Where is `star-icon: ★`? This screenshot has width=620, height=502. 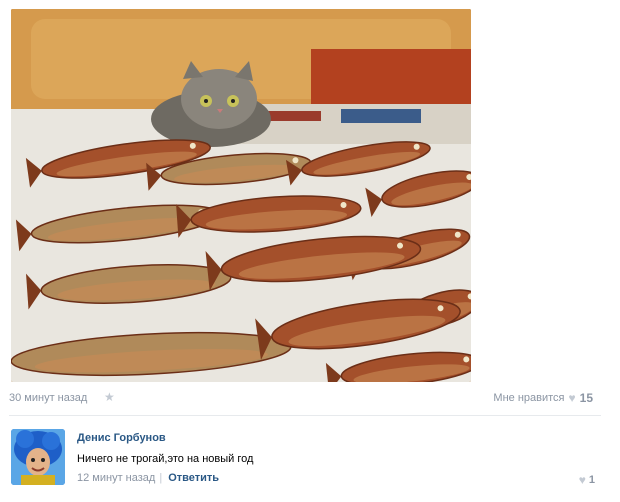
star-icon: ★ is located at coordinates (109, 397).